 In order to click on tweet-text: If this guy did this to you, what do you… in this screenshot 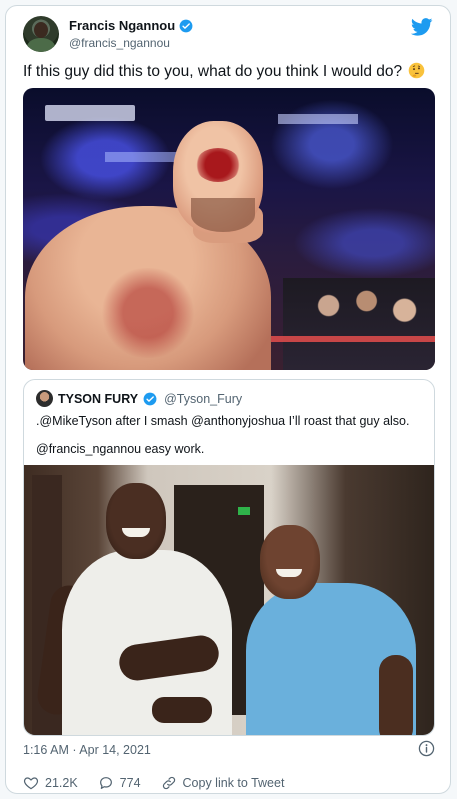, I will do `click(229, 72)`.